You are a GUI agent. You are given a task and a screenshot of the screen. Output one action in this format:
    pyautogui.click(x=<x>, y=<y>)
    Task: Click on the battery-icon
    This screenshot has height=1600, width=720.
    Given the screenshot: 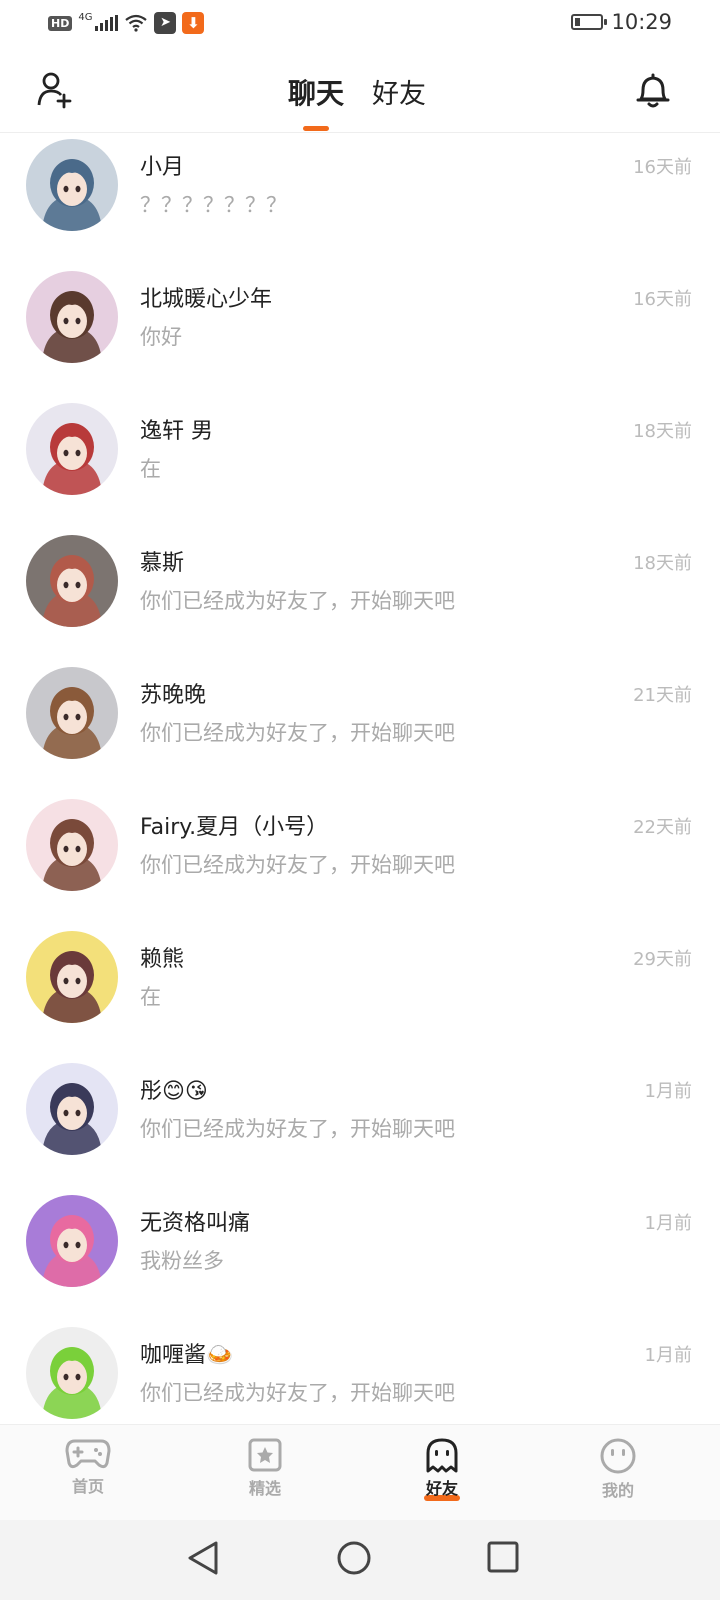 What is the action you would take?
    pyautogui.click(x=589, y=22)
    